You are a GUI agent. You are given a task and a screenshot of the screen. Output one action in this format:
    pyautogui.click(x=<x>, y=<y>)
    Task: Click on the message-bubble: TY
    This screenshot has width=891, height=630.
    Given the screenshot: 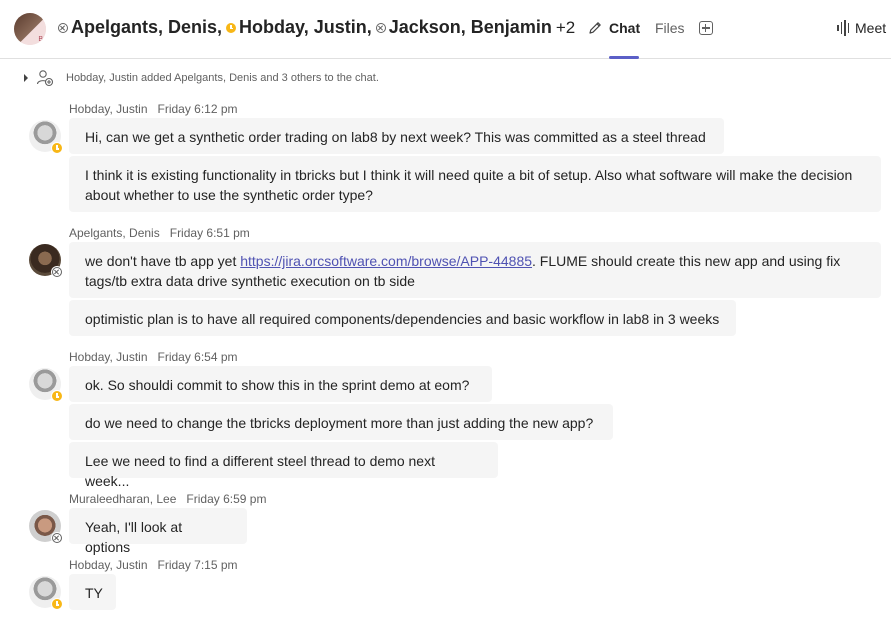 What is the action you would take?
    pyautogui.click(x=92, y=592)
    